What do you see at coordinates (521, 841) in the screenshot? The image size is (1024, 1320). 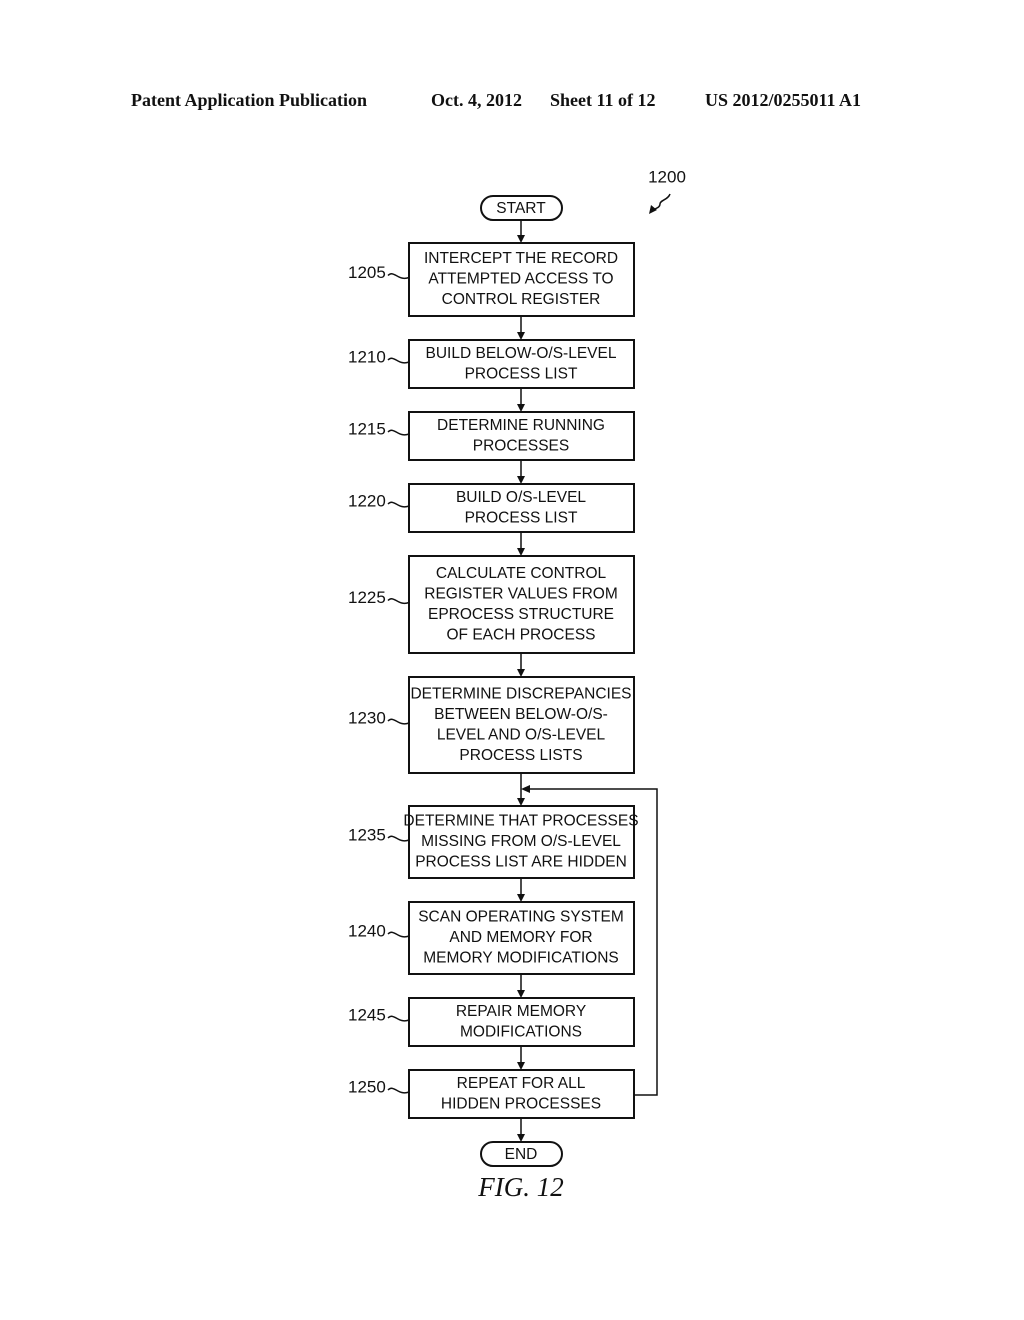 I see `step-1235-text-line: MISSING FROM O/S-LEVEL` at bounding box center [521, 841].